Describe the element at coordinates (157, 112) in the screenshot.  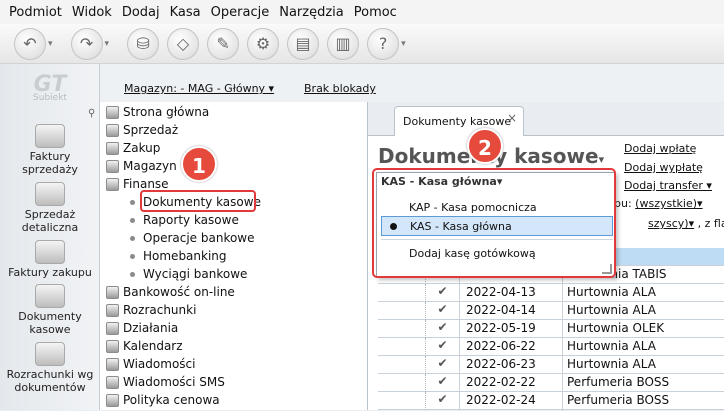
I see `tree-item-strona-glowna: Strona główna` at that location.